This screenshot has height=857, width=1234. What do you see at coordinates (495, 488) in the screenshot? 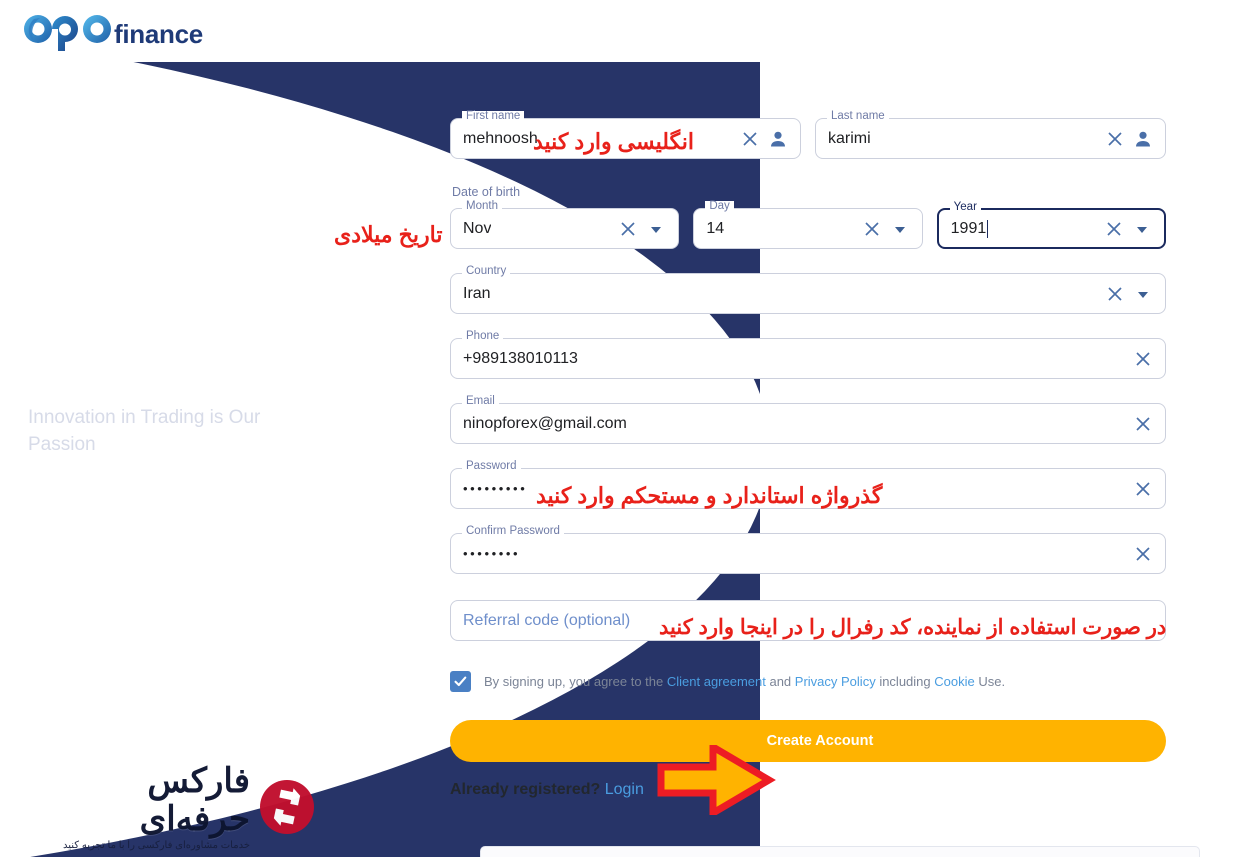
I see `password-value: •••••••••` at bounding box center [495, 488].